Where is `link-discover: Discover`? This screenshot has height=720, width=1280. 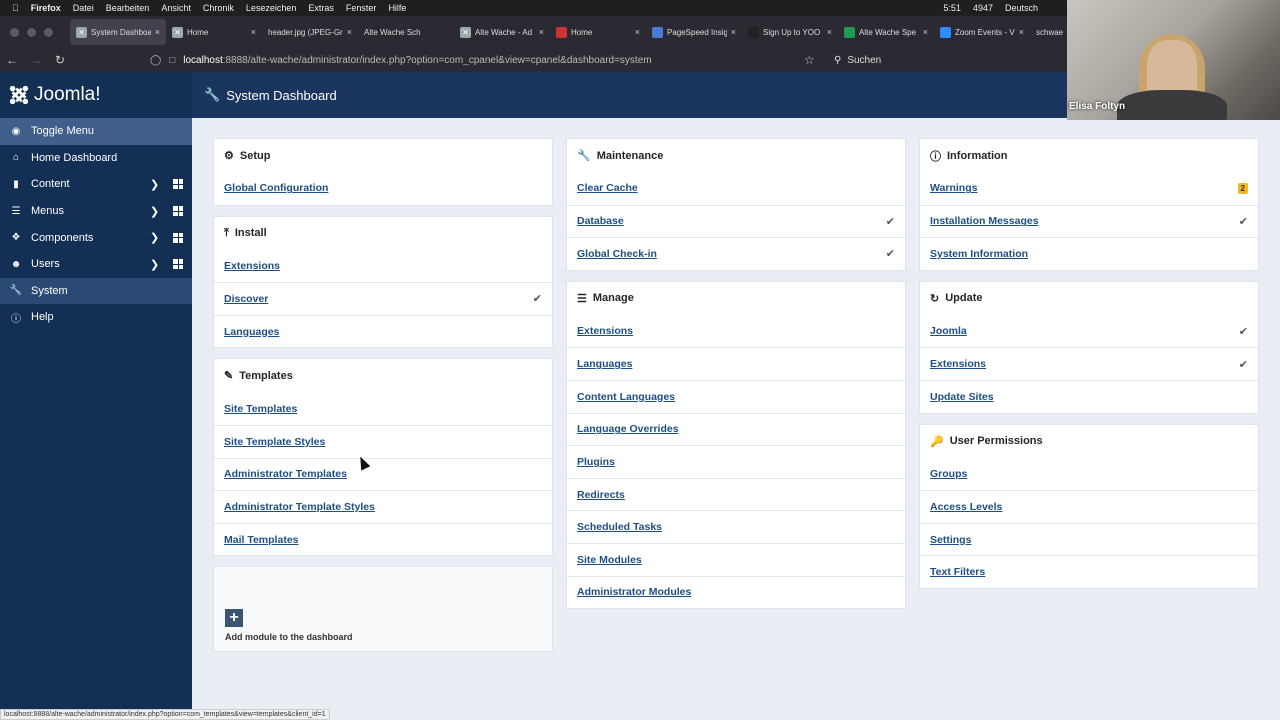 link-discover: Discover is located at coordinates (246, 299).